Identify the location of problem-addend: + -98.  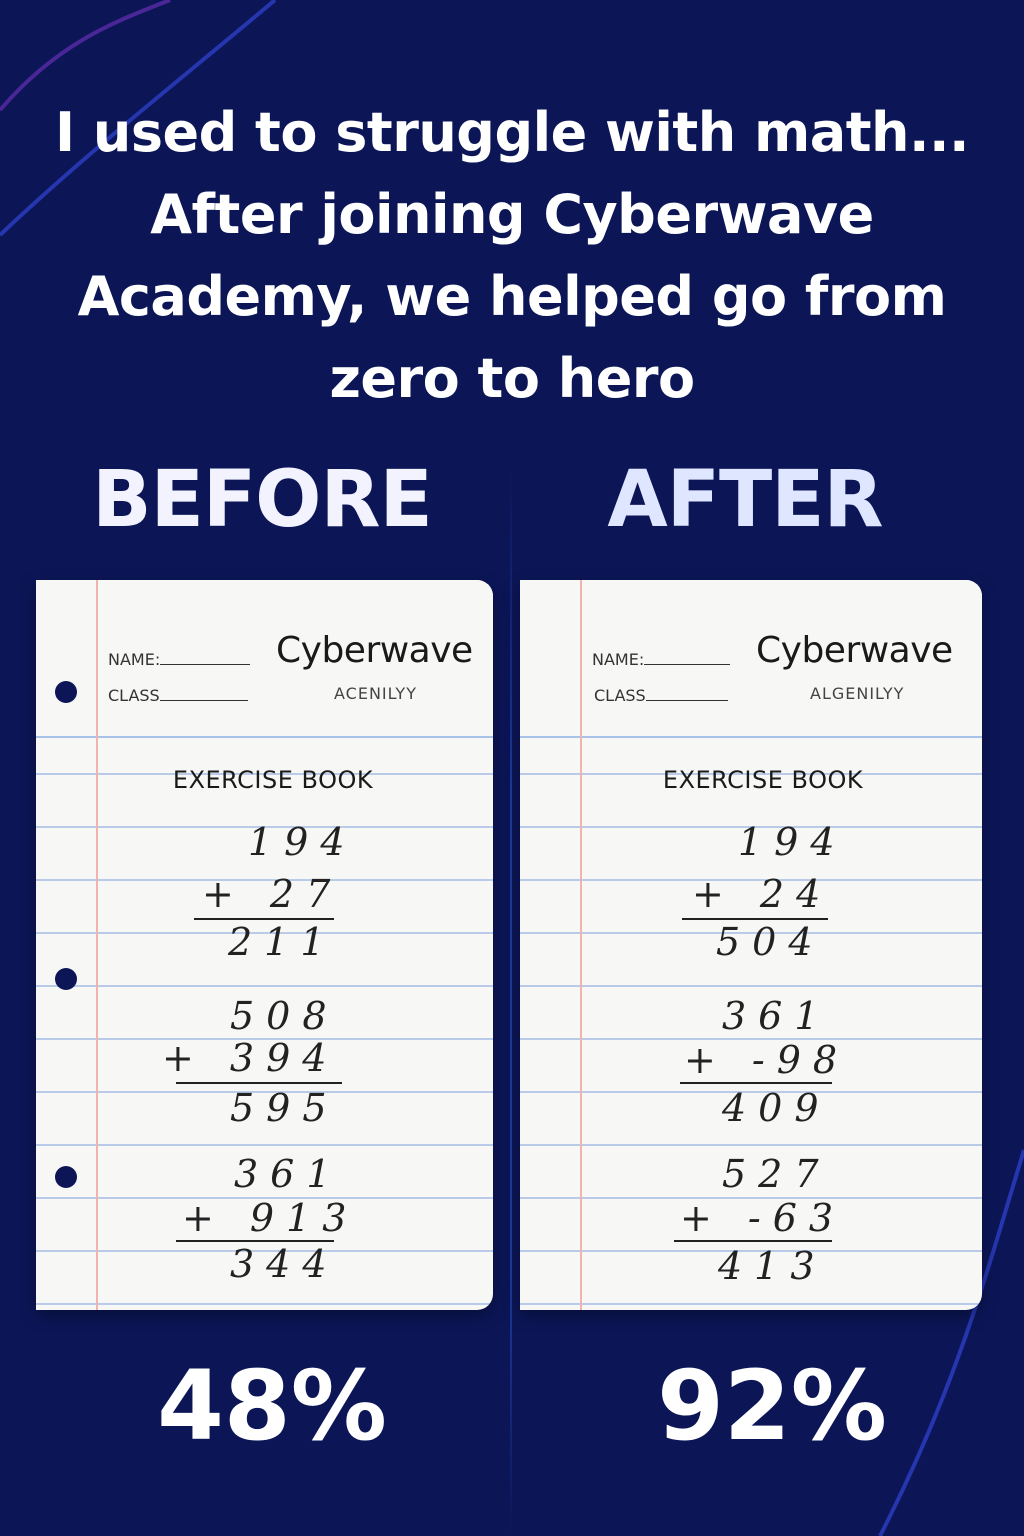
(767, 1060).